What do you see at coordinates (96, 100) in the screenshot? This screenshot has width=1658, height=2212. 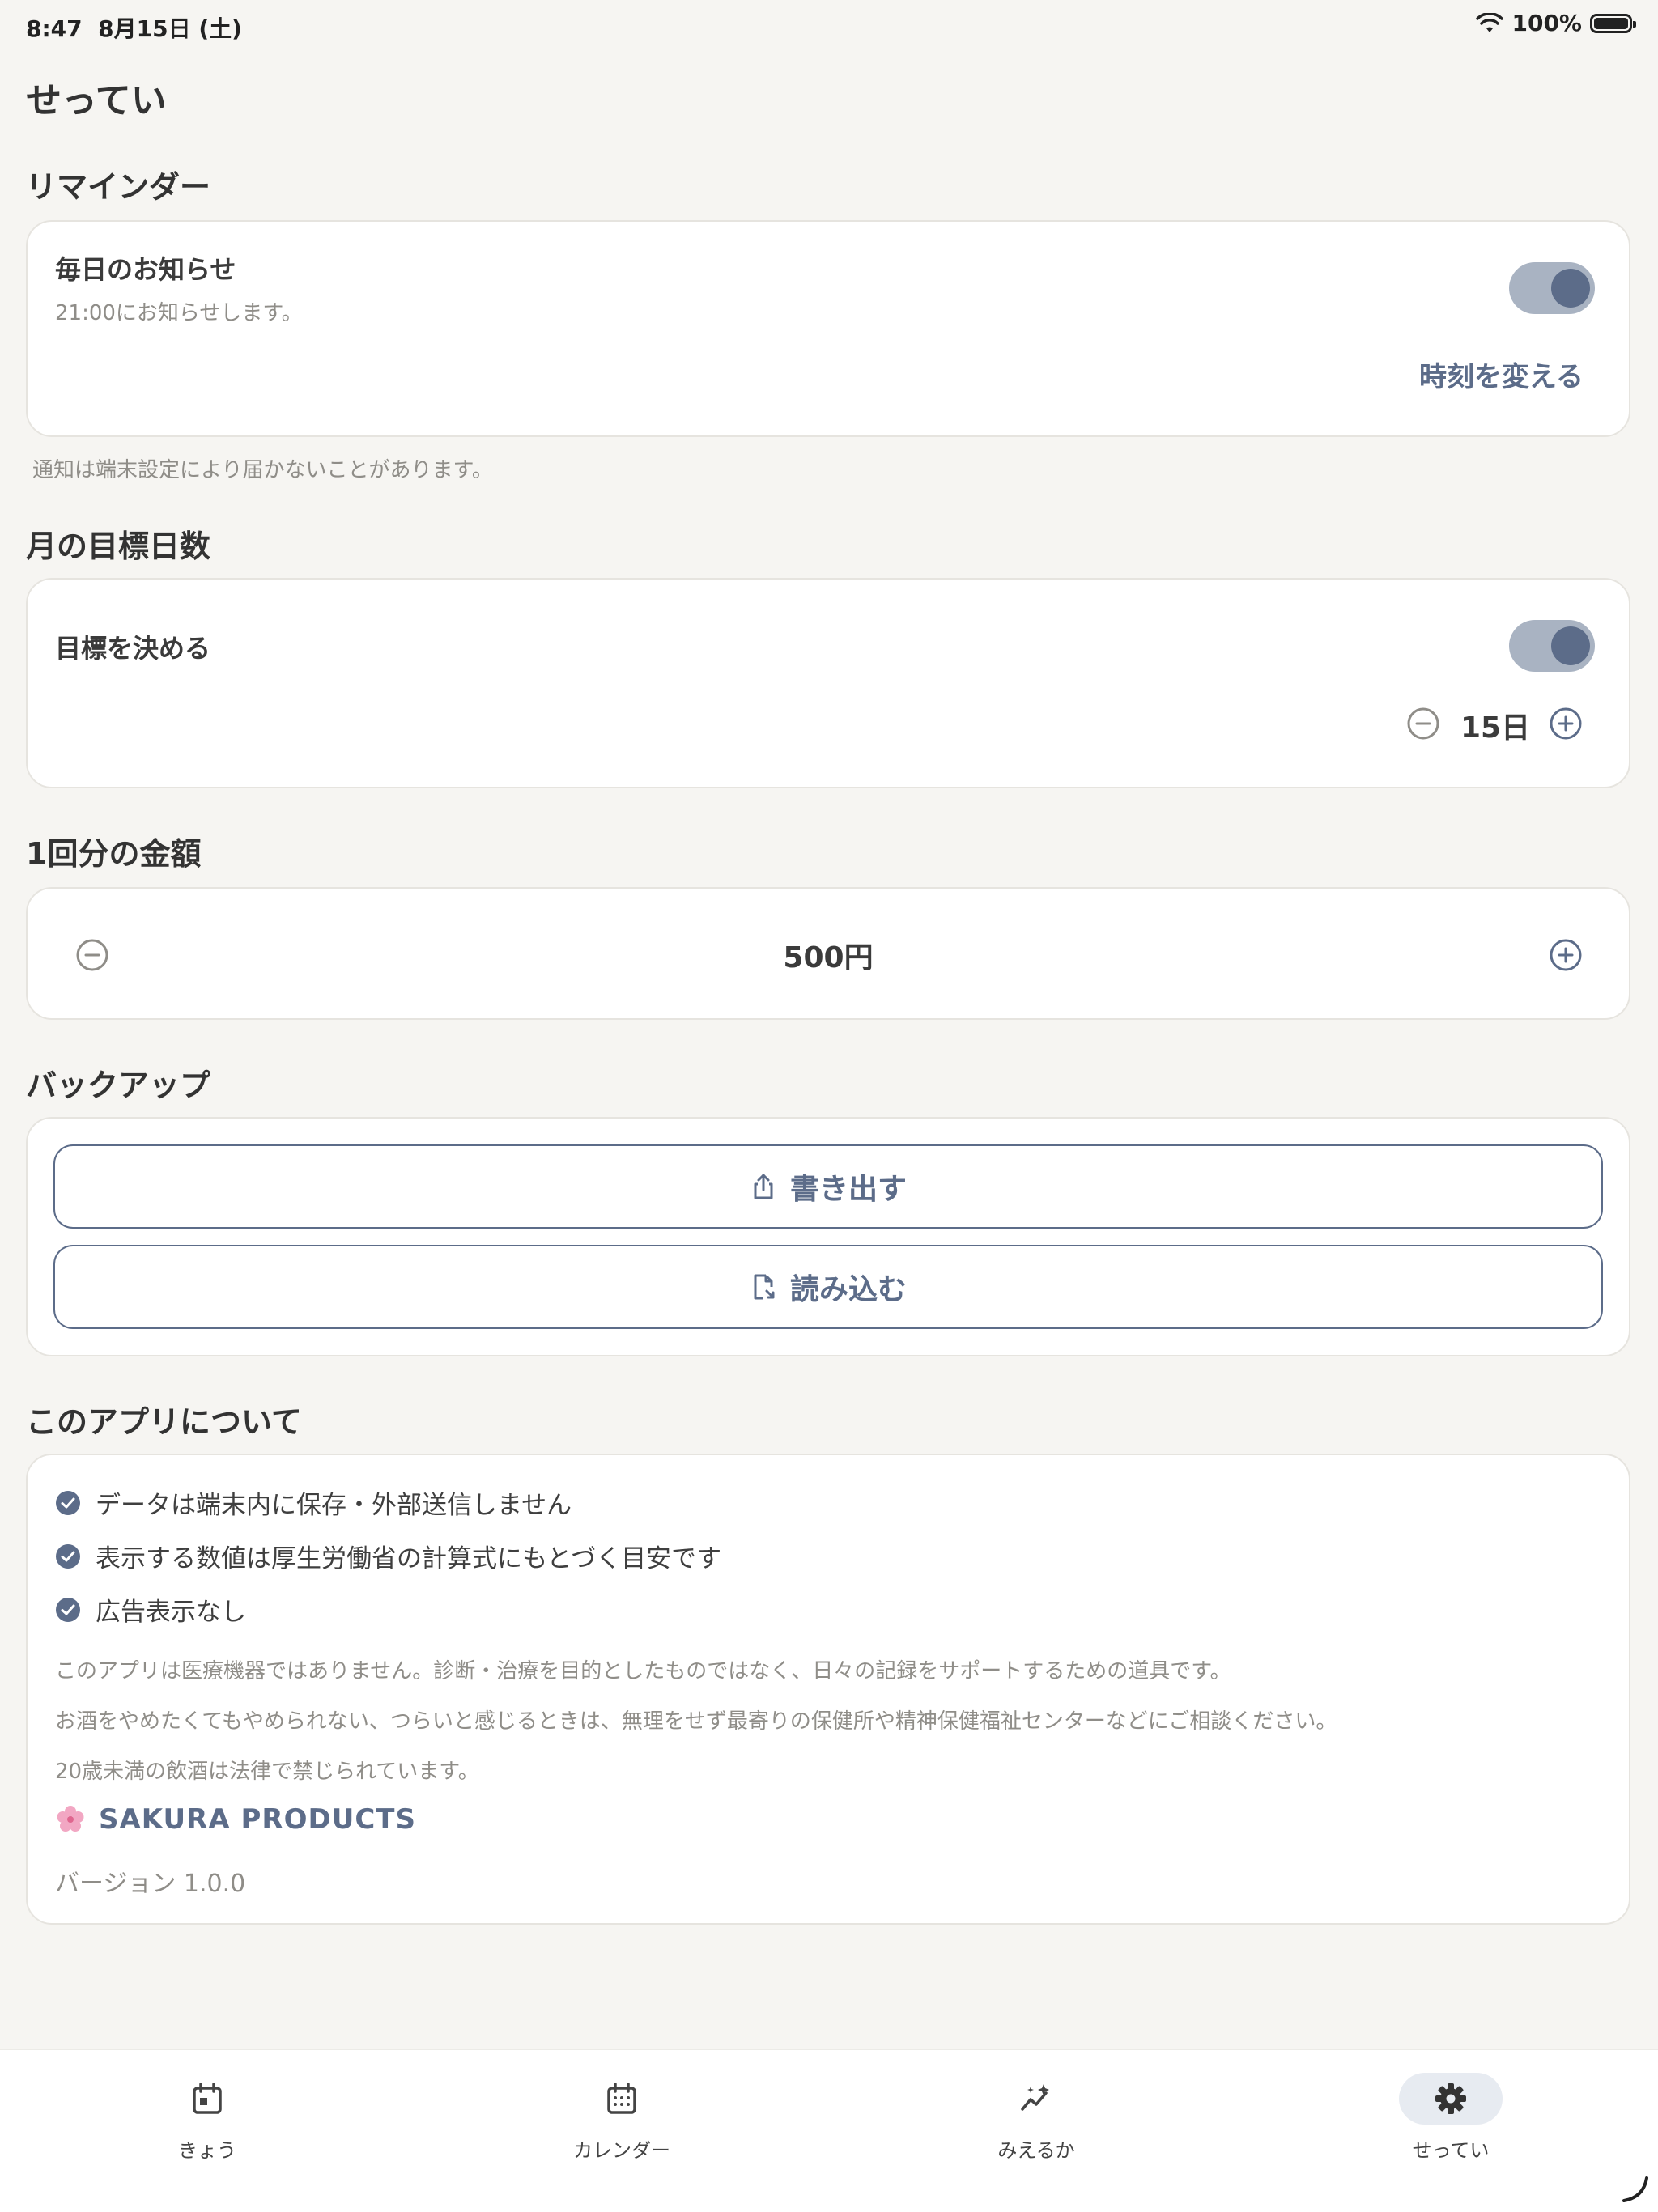 I see `page-title: せってい` at bounding box center [96, 100].